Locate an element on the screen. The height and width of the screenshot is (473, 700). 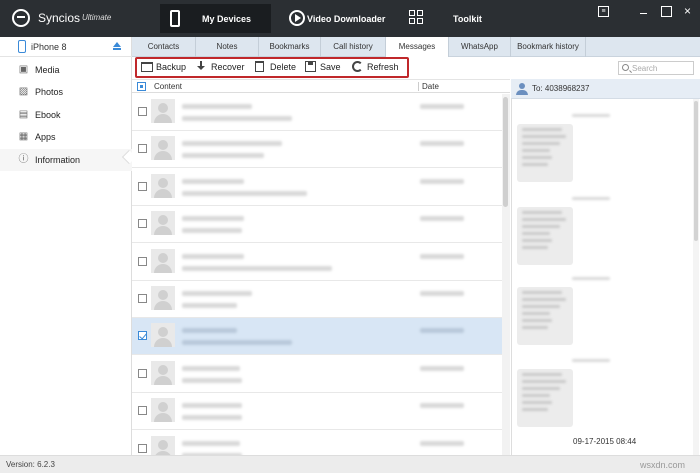
tab-bookmark-history: Bookmark history is located at coordinates (548, 47).